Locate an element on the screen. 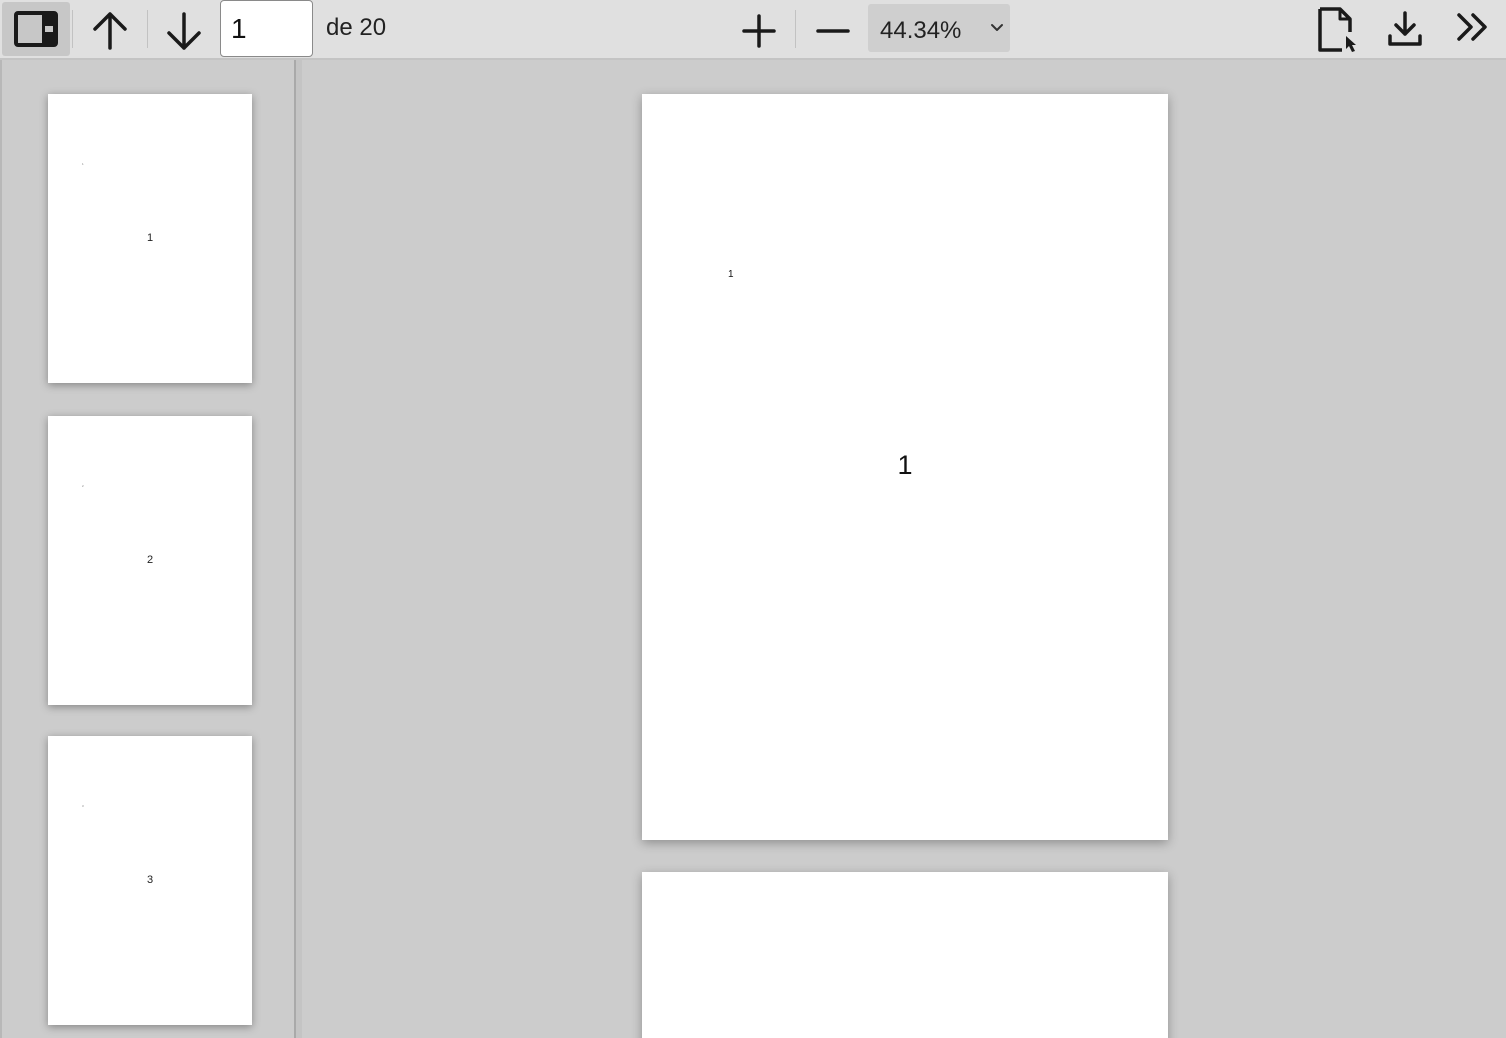 This screenshot has height=1038, width=1506. thumbnail-page-3: 3 3 is located at coordinates (150, 880).